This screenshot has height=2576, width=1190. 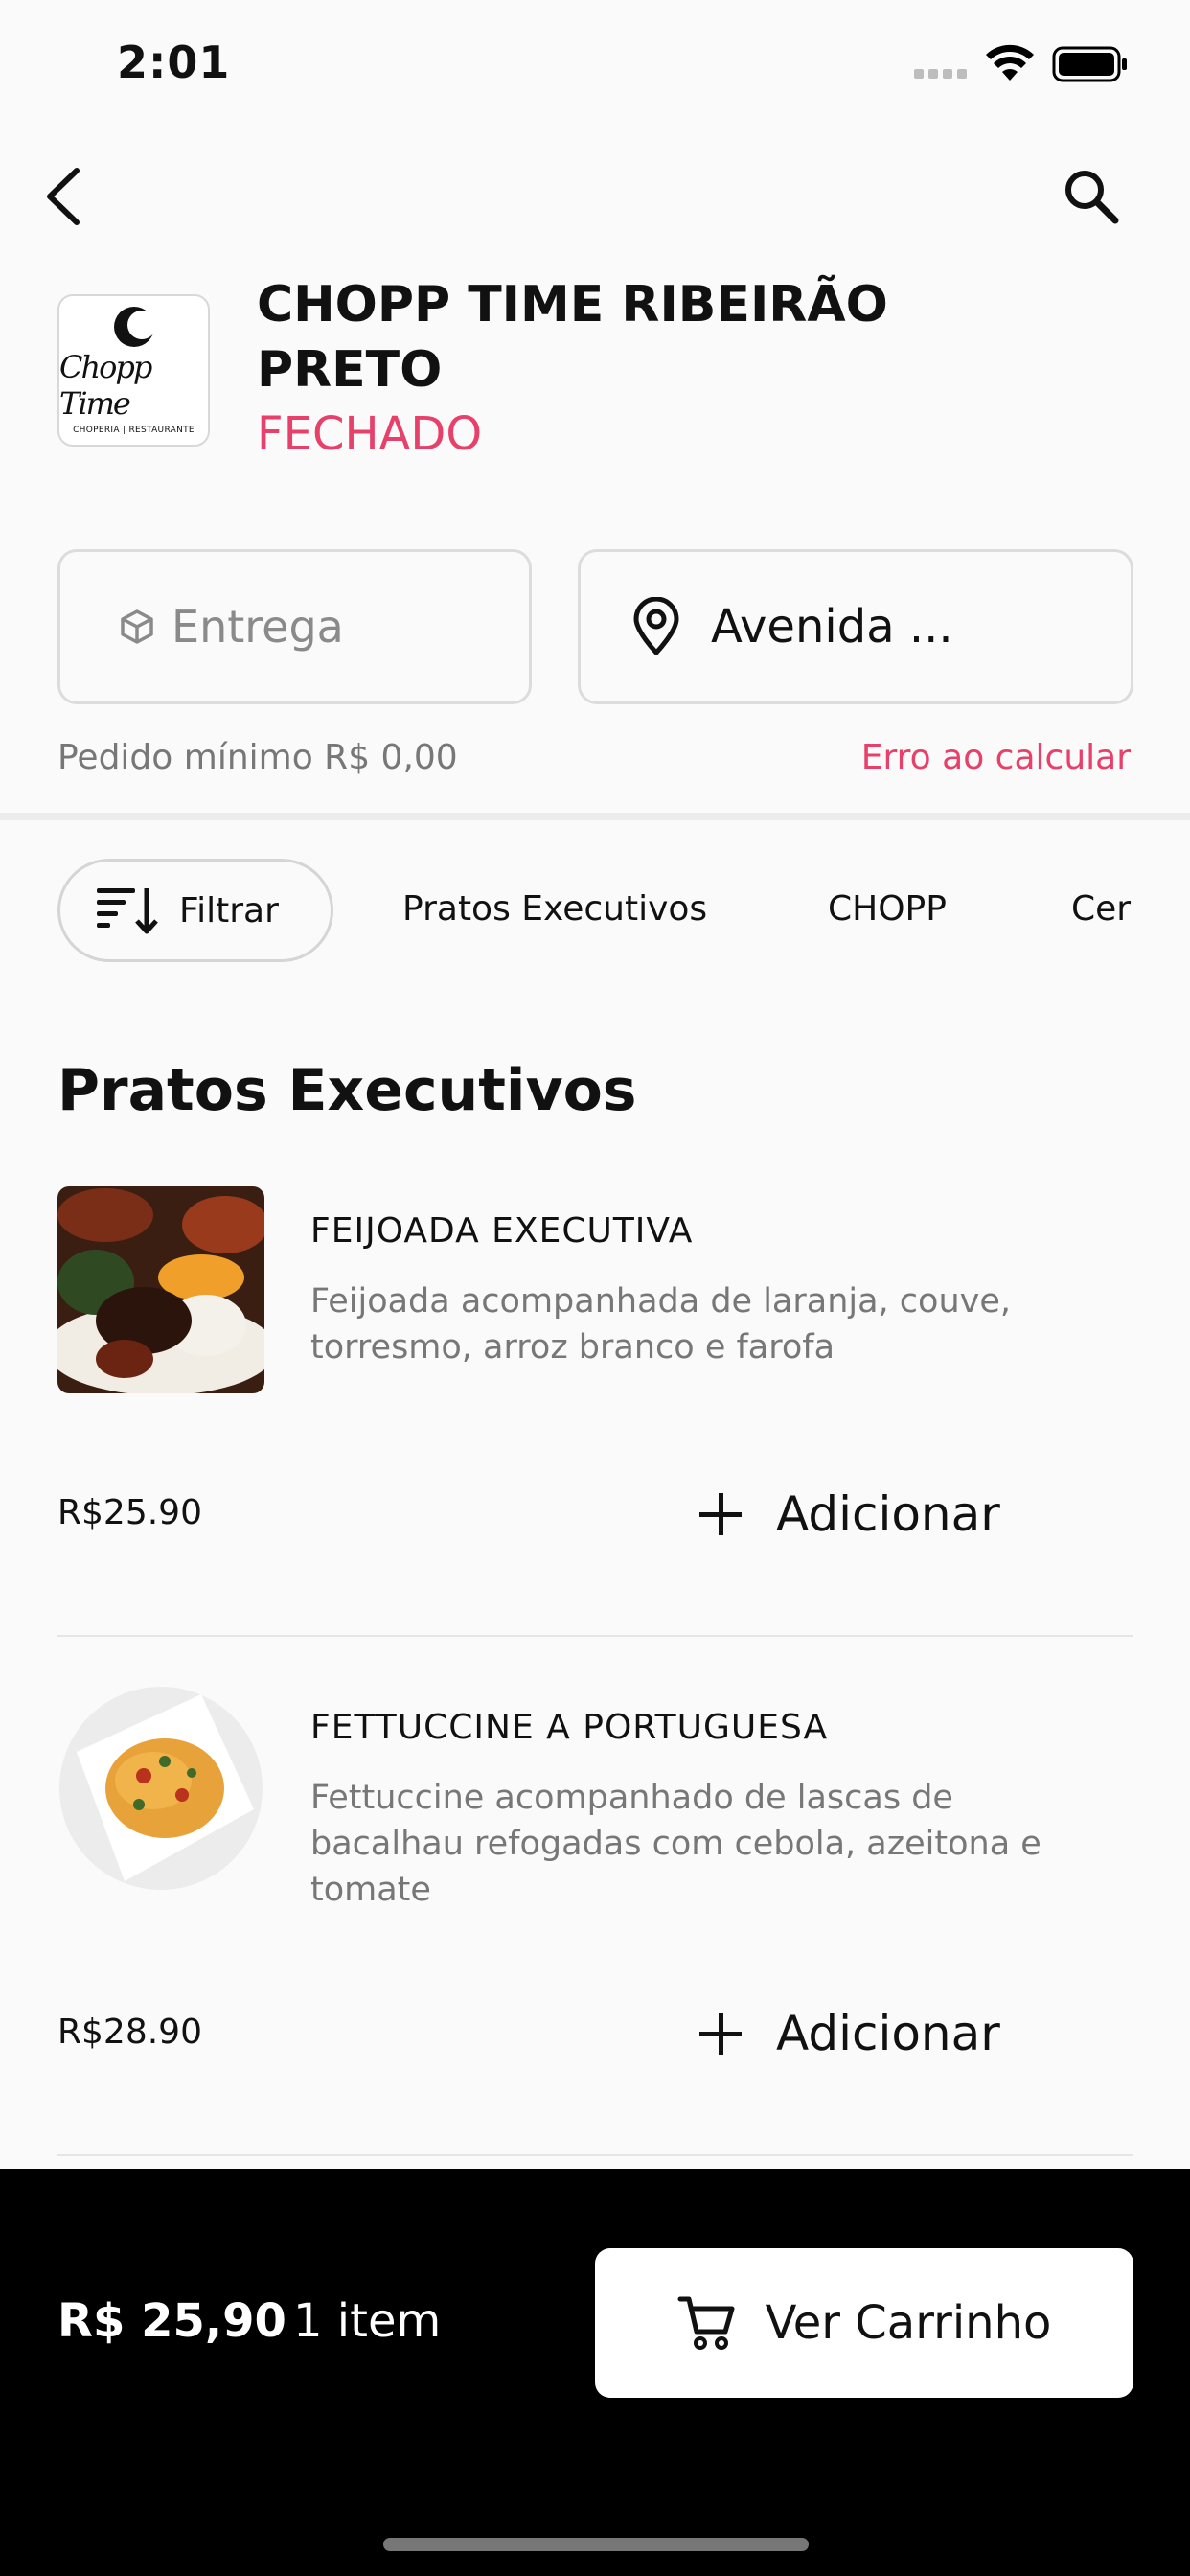 I want to click on delivery-fee-error: Erro ao calcular, so click(x=996, y=757).